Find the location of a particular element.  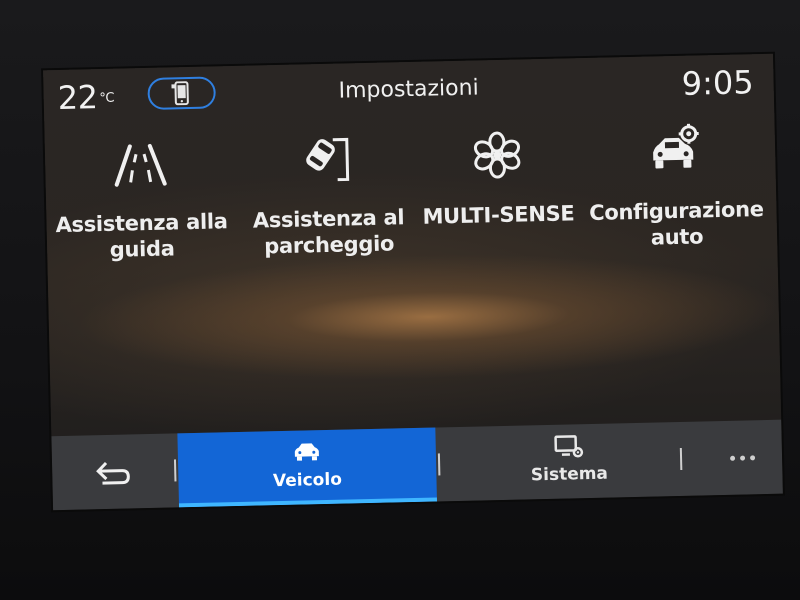

tab-label: Veicolo is located at coordinates (307, 480).